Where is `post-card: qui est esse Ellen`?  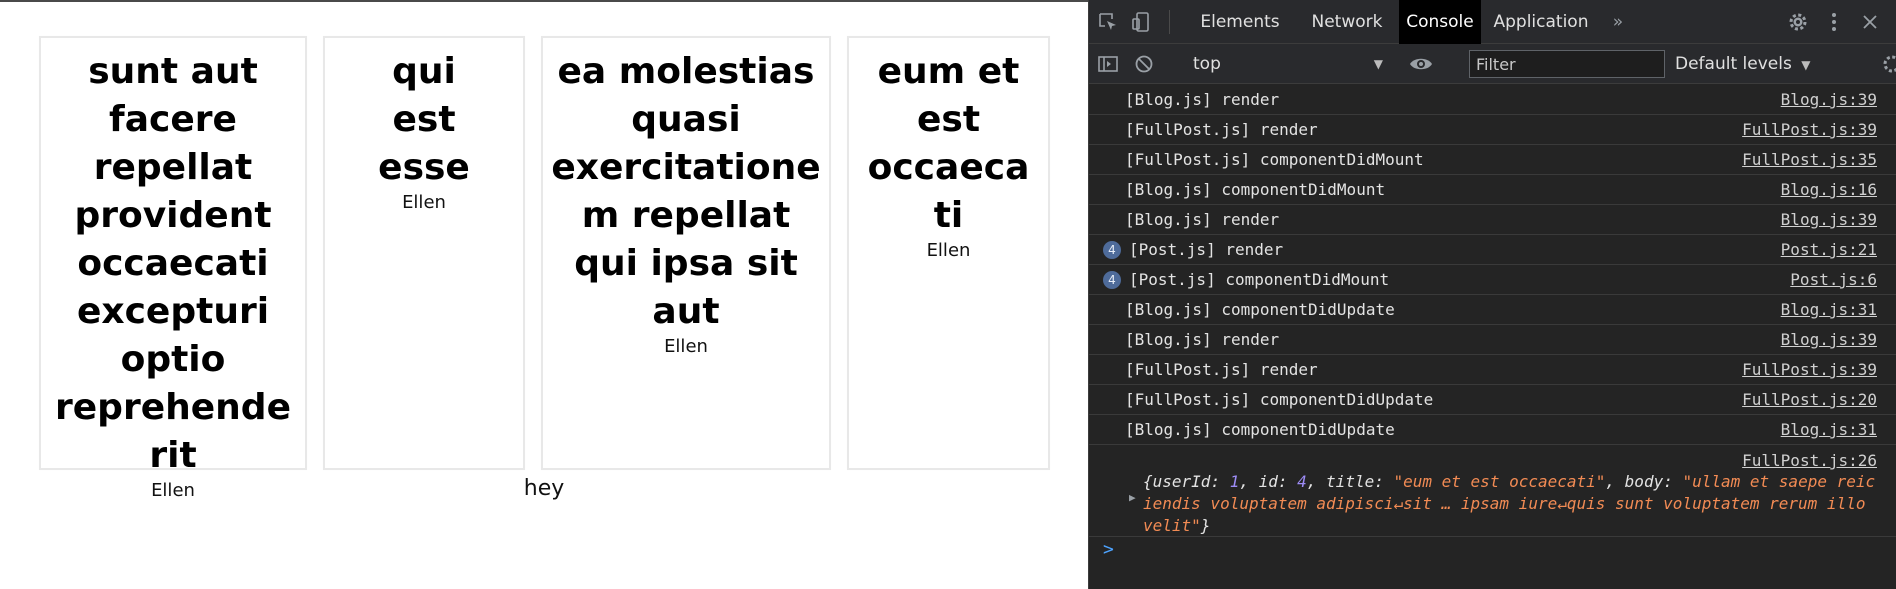
post-card: qui est esse Ellen is located at coordinates (424, 253).